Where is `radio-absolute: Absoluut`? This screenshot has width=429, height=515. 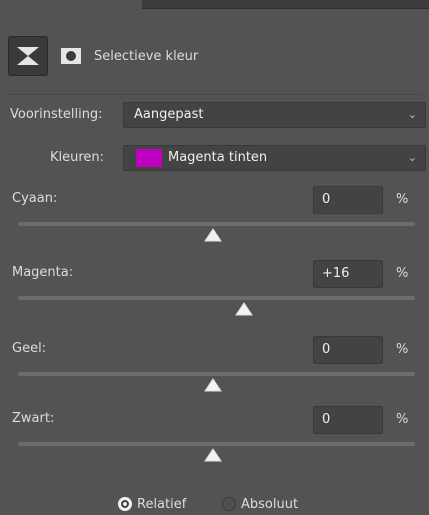 radio-absolute: Absoluut is located at coordinates (260, 504).